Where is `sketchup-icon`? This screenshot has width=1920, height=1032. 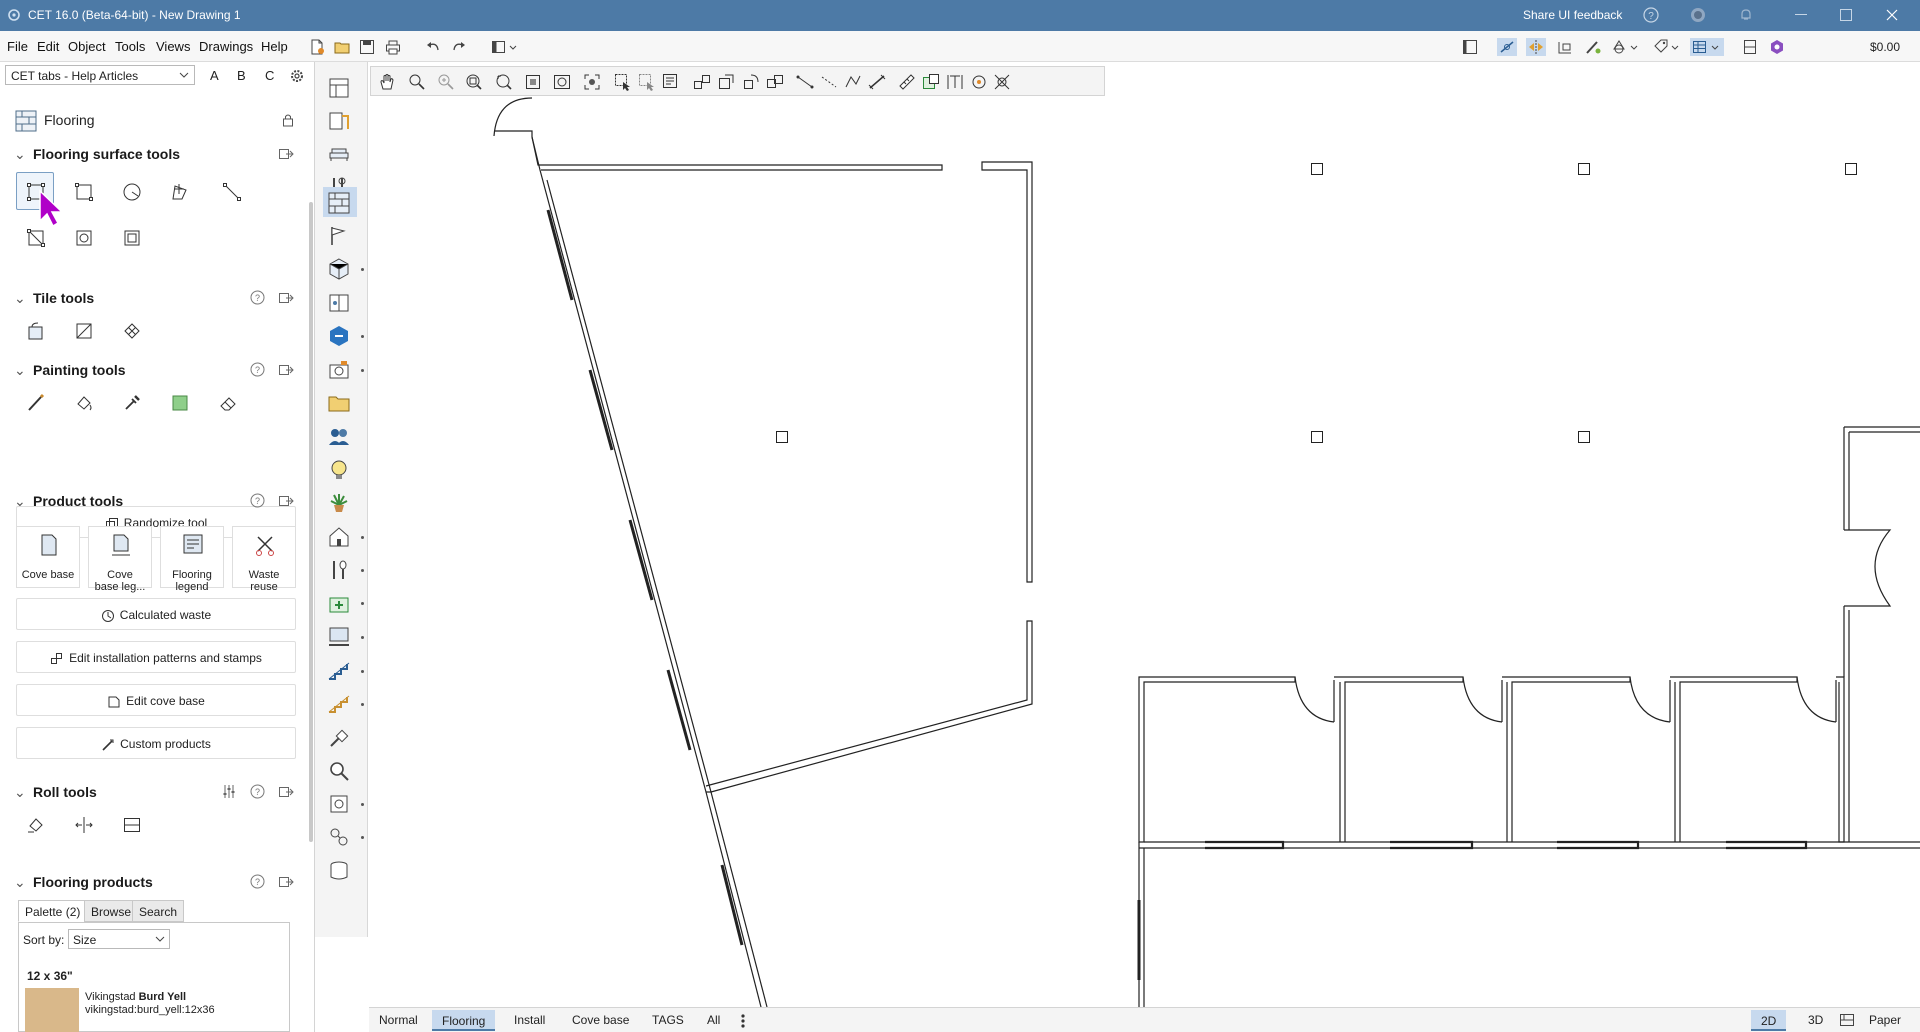 sketchup-icon is located at coordinates (339, 336).